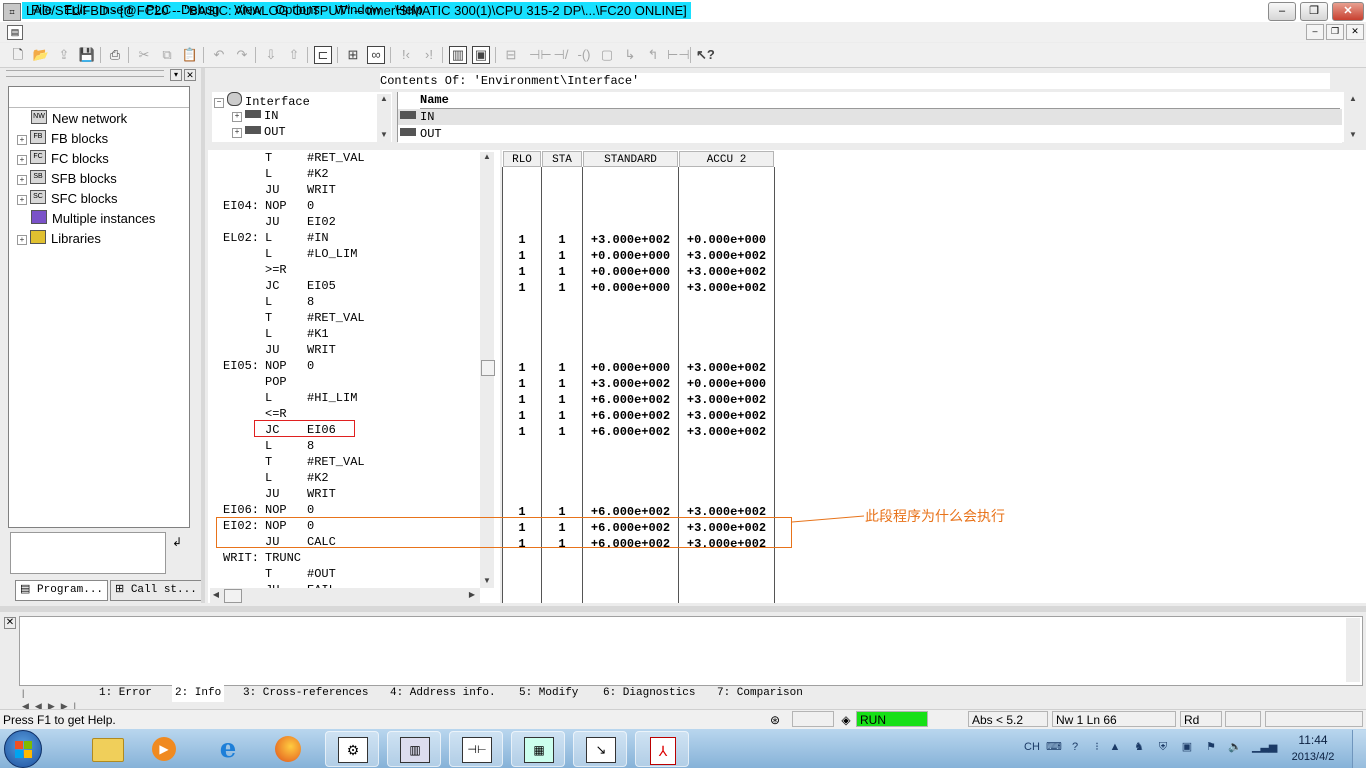  I want to click on paste-icon: 📋, so click(190, 55).